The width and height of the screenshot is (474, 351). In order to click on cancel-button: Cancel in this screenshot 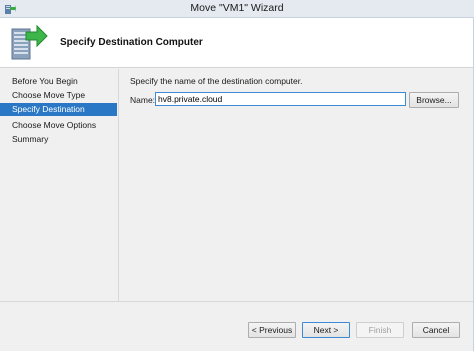, I will do `click(436, 330)`.